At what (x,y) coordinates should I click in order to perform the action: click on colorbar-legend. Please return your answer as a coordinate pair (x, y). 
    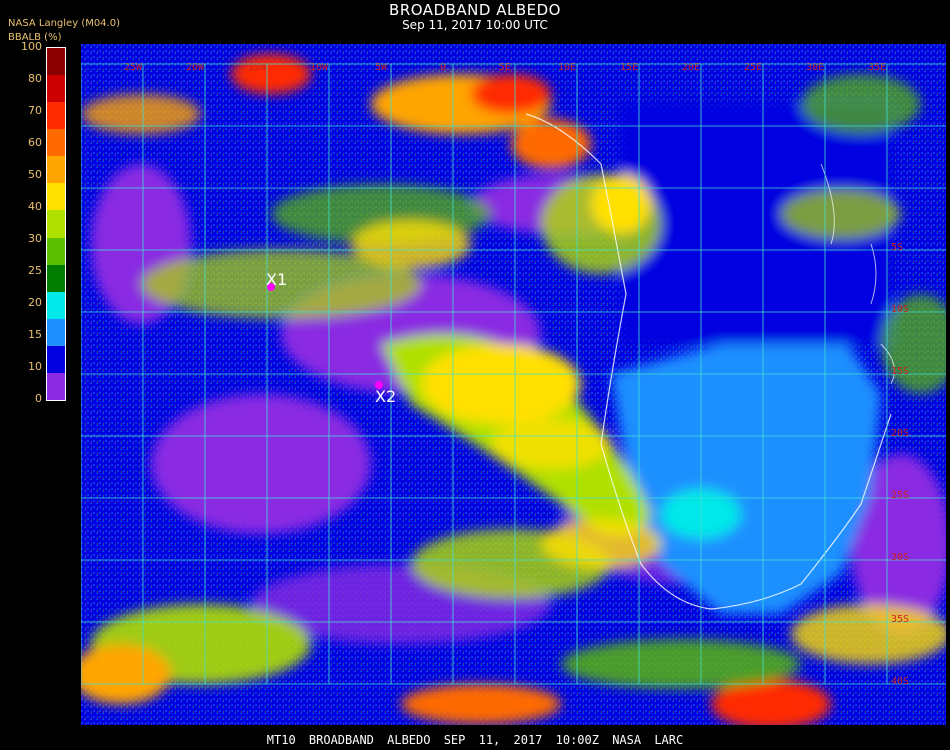
    Looking at the image, I should click on (56, 224).